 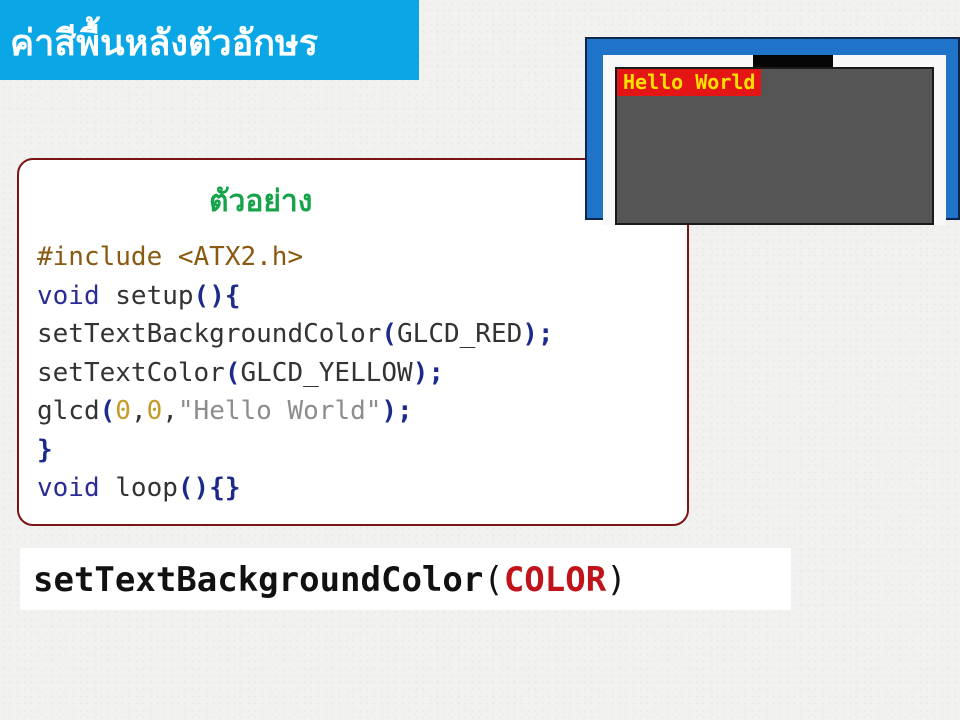 What do you see at coordinates (279, 411) in the screenshot?
I see `code-token: "Hello World"` at bounding box center [279, 411].